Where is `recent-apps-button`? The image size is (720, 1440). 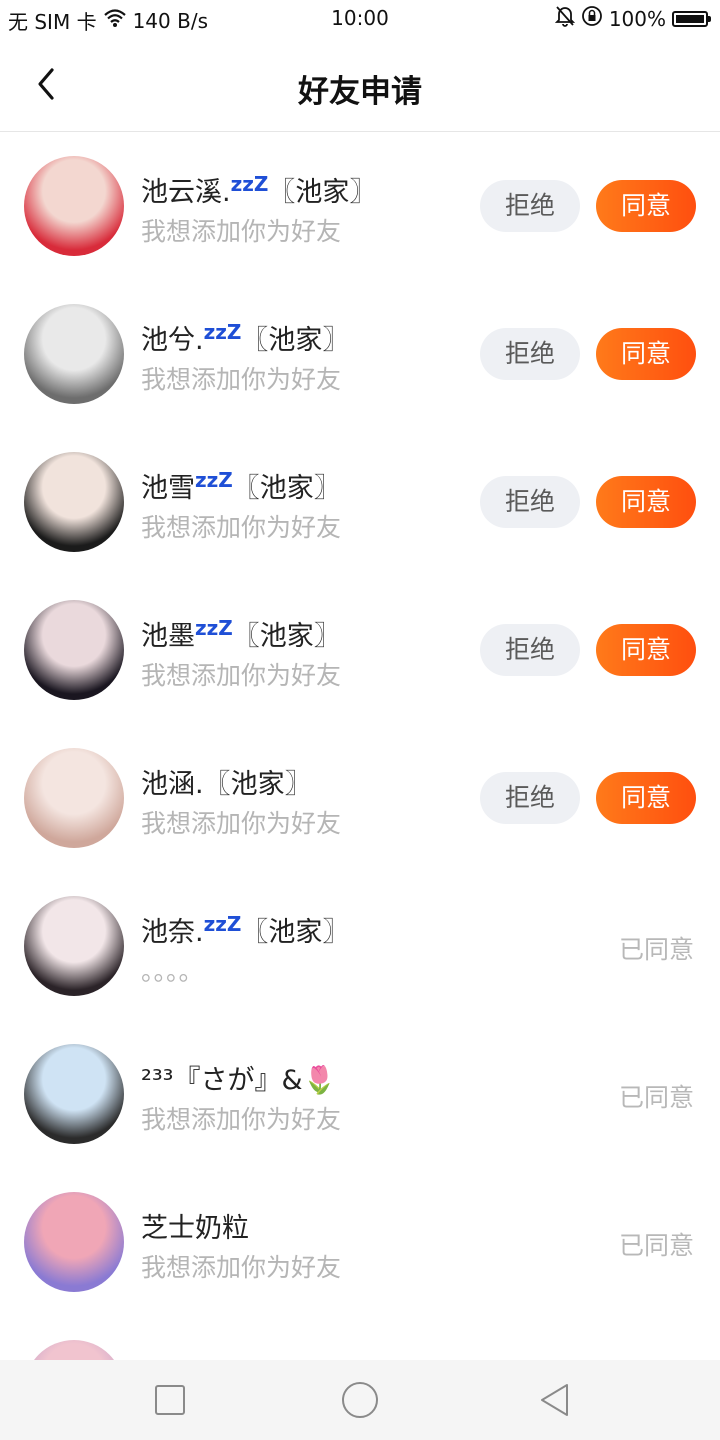 recent-apps-button is located at coordinates (170, 1400).